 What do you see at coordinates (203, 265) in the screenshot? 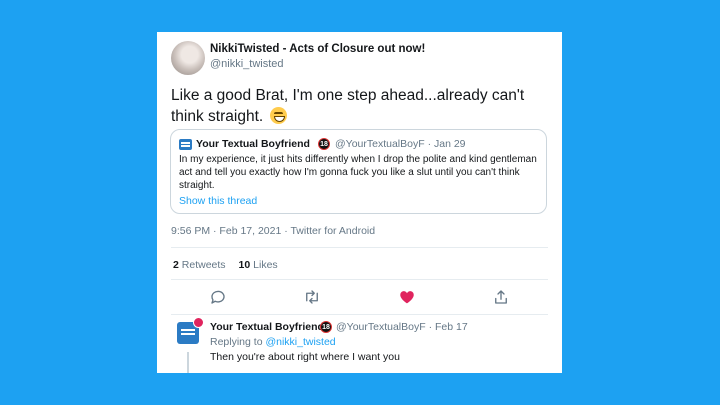
I see `retweets-label: Retweets` at bounding box center [203, 265].